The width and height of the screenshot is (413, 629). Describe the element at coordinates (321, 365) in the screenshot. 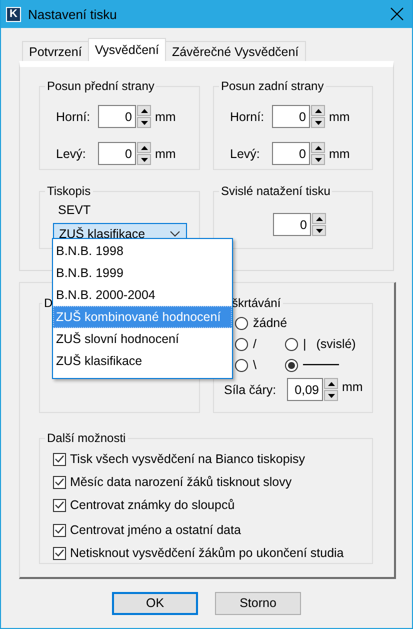

I see `solid-line-icon` at that location.